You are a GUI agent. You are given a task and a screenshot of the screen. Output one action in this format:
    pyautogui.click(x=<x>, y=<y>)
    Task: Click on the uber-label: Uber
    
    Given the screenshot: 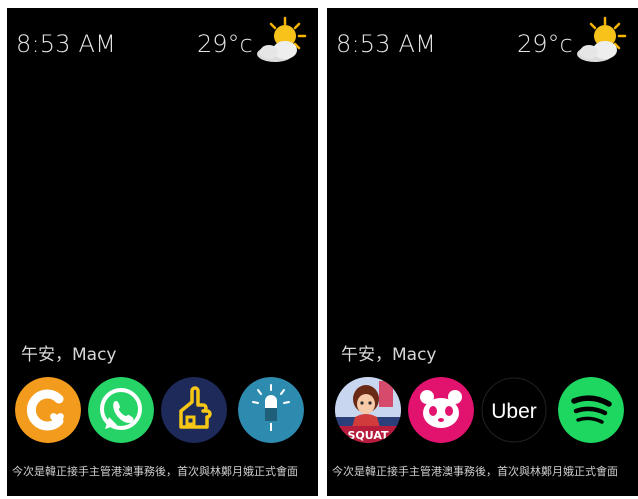 What is the action you would take?
    pyautogui.click(x=514, y=411)
    